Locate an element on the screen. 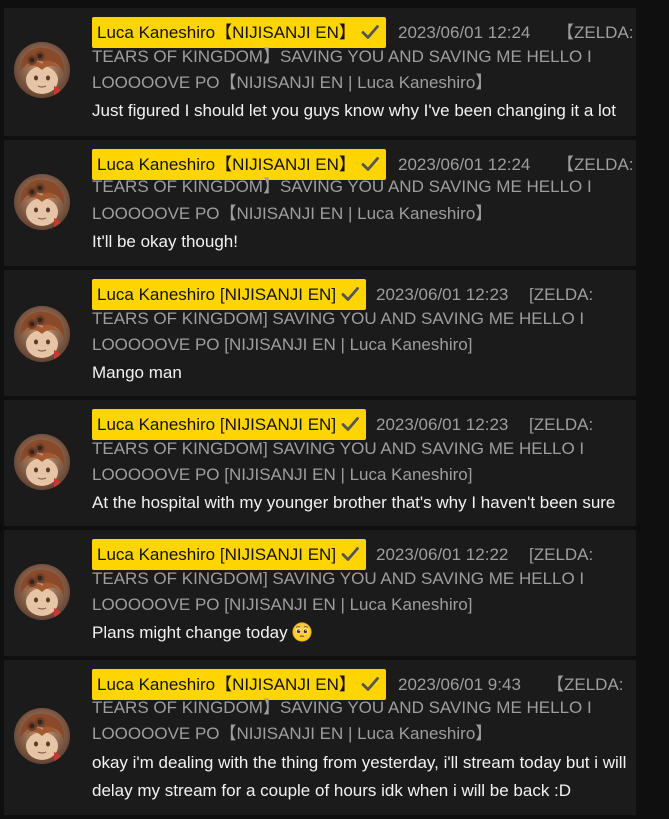 The image size is (669, 819). message-text: Mango man is located at coordinates (137, 372).